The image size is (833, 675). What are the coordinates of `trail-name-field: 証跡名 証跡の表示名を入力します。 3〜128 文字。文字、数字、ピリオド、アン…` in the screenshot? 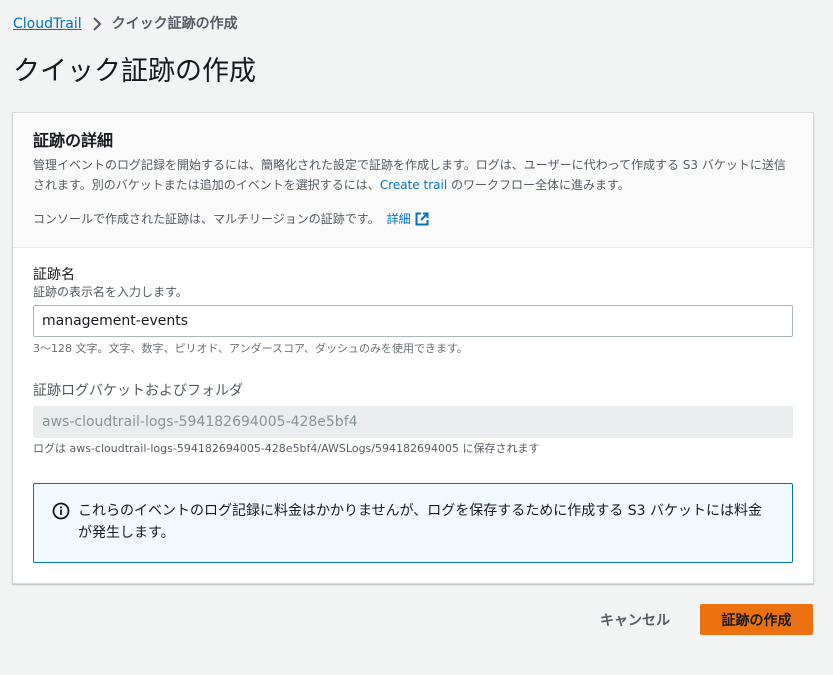 It's located at (413, 311).